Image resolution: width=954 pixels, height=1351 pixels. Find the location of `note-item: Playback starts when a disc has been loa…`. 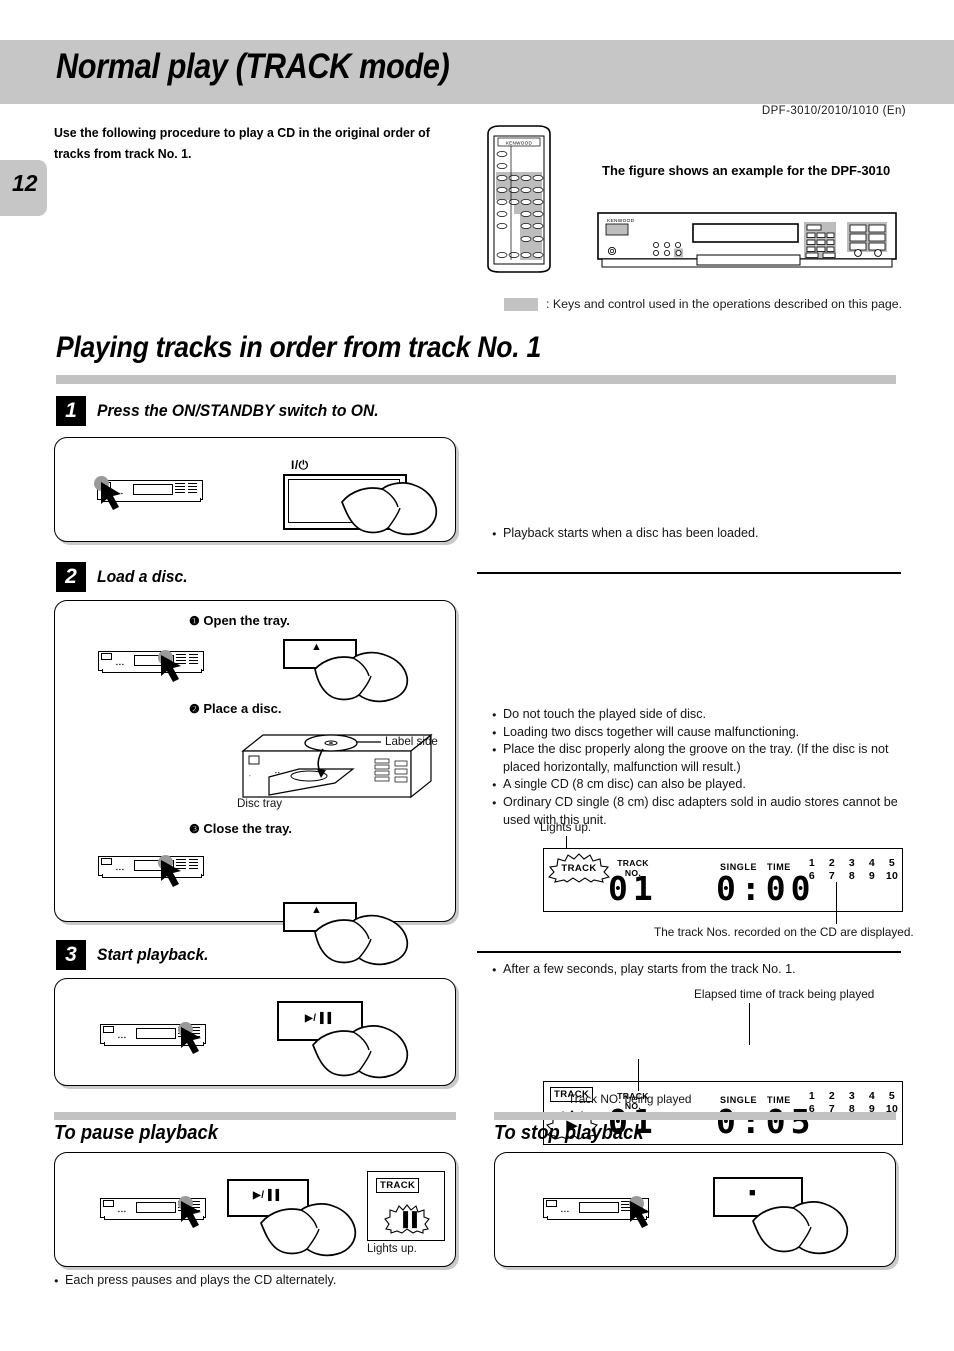

note-item: Playback starts when a disc has been loa… is located at coordinates (697, 534).